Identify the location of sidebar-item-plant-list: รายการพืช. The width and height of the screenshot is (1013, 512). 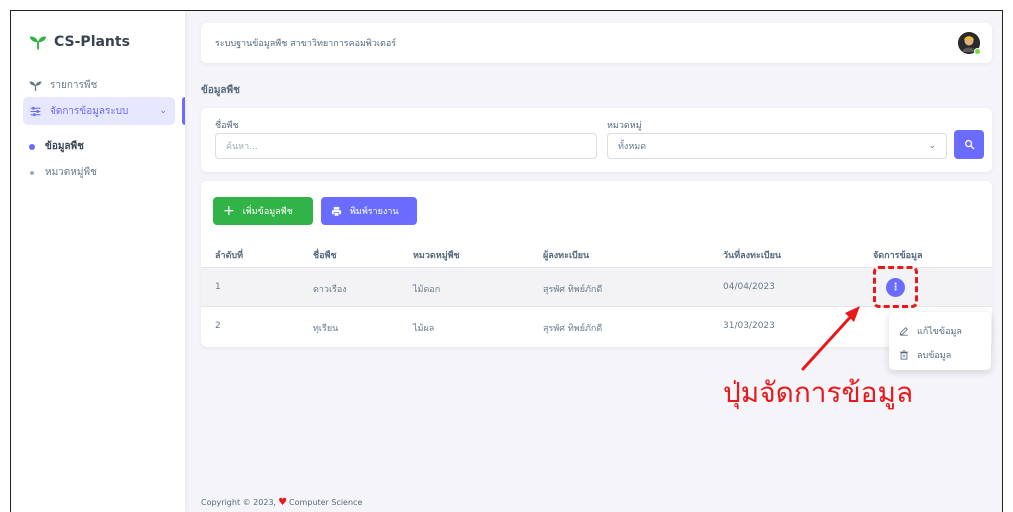
(99, 85).